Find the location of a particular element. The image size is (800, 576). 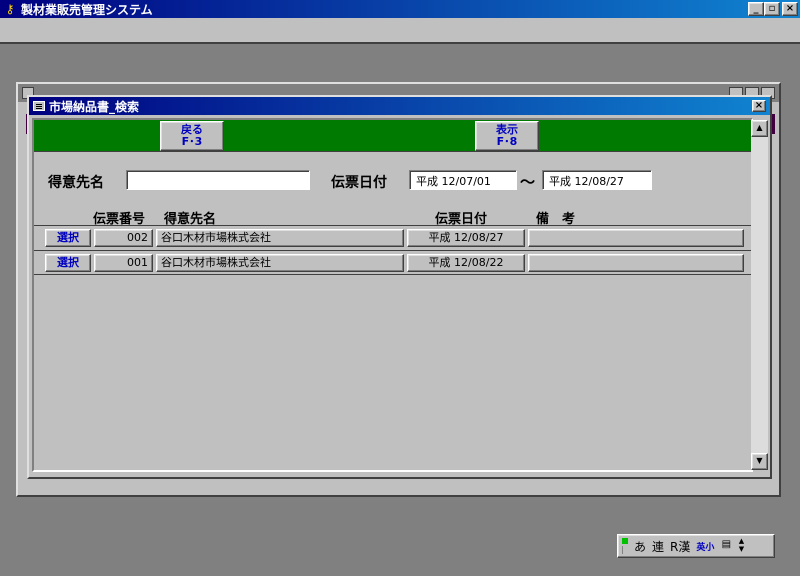

vertical-scrollbar: ▲ ▼ is located at coordinates (759, 295).